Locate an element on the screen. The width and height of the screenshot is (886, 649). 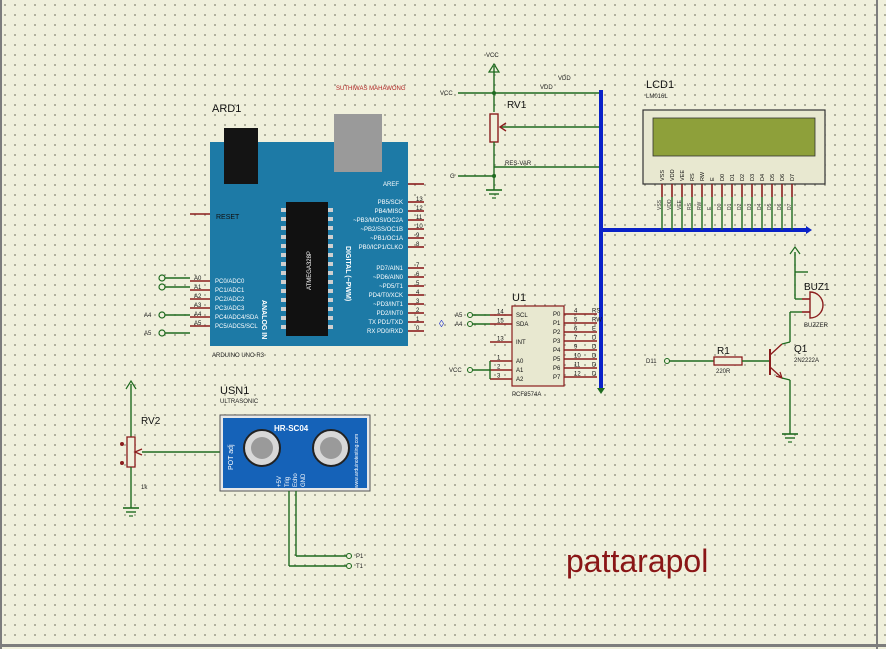
r1-ref: R1 is located at coordinates (723, 351).